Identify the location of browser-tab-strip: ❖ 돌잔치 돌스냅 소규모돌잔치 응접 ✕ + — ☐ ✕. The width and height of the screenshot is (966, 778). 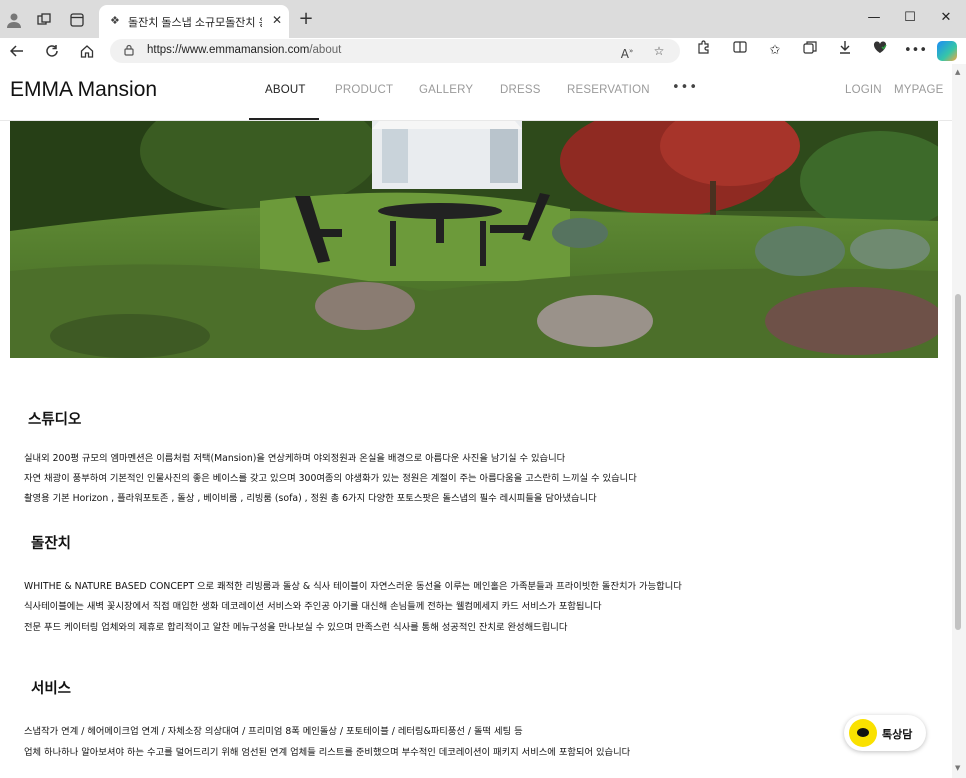
(483, 19).